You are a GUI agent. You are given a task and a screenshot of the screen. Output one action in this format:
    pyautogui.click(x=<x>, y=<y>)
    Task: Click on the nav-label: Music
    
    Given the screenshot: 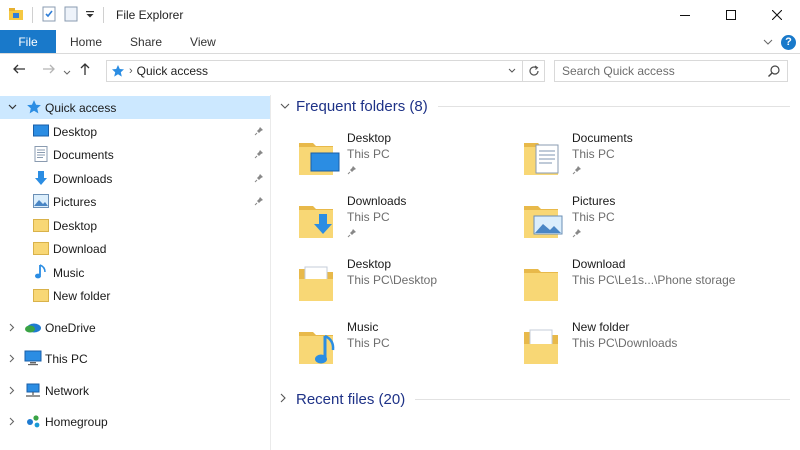 What is the action you would take?
    pyautogui.click(x=69, y=272)
    